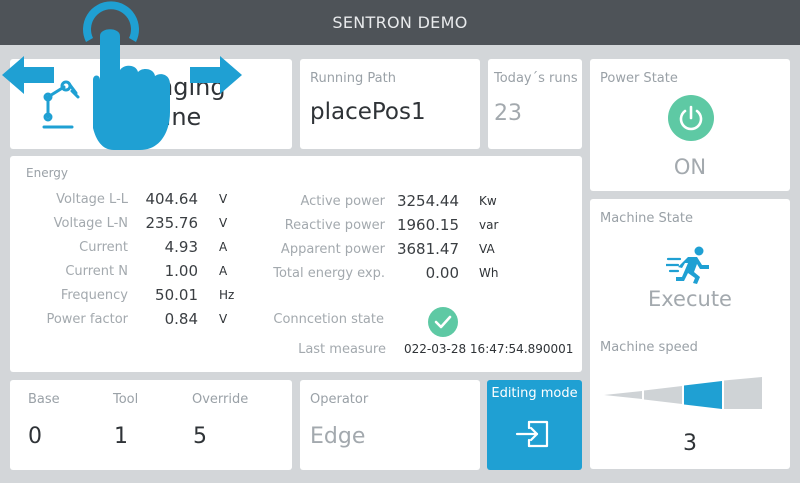 This screenshot has width=800, height=483. I want to click on operator-card: Operator Edge, so click(390, 425).